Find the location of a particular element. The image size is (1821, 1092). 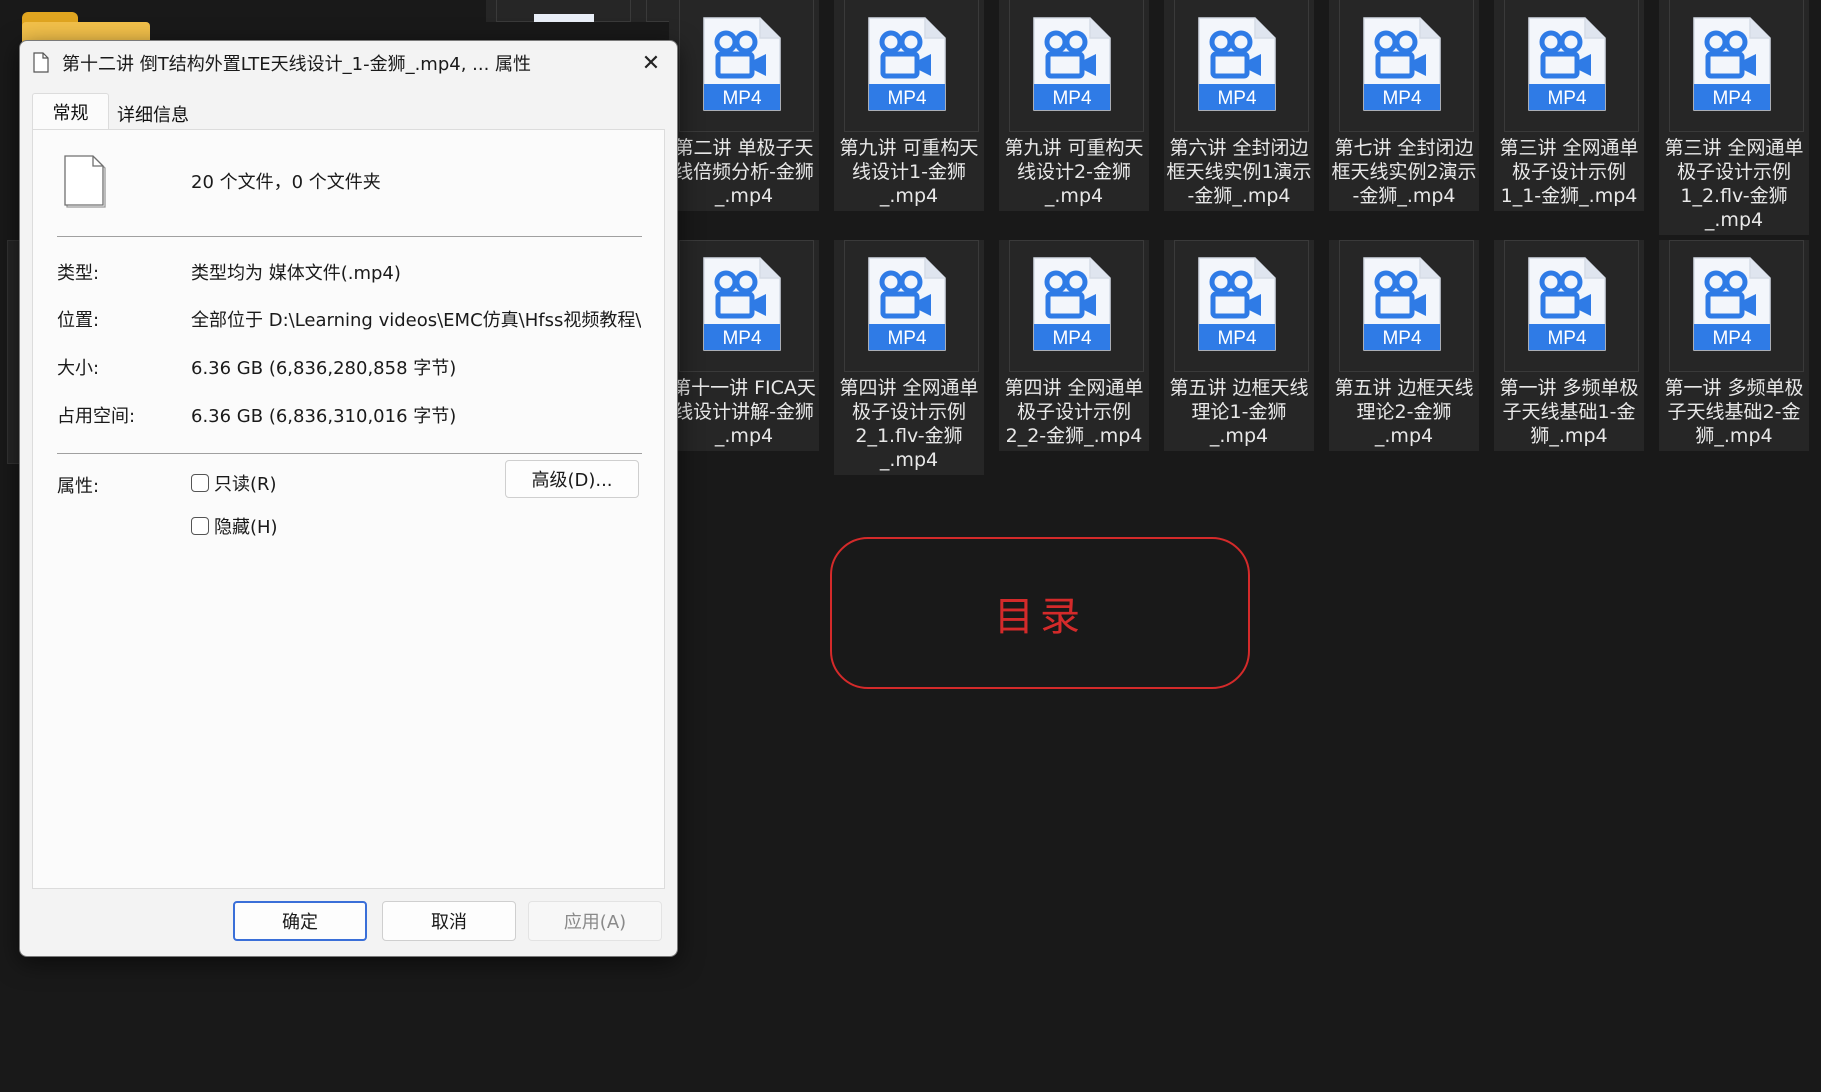

hidden-checkbox: 隐藏(H) is located at coordinates (234, 526).